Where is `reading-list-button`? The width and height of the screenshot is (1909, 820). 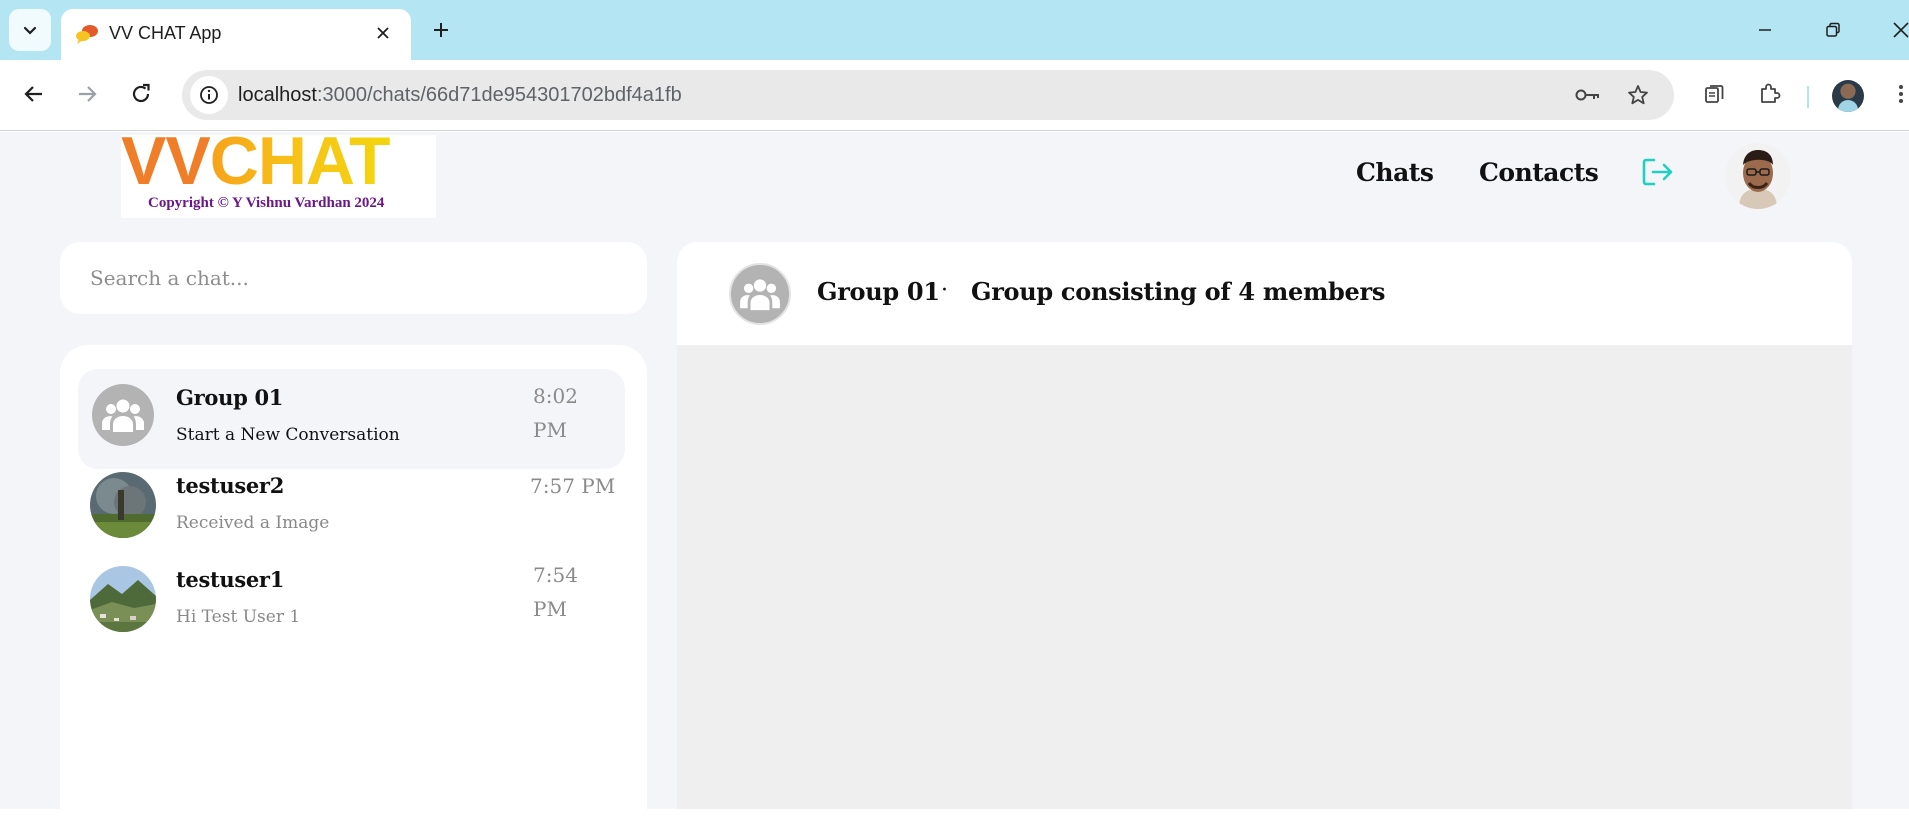
reading-list-button is located at coordinates (1714, 94).